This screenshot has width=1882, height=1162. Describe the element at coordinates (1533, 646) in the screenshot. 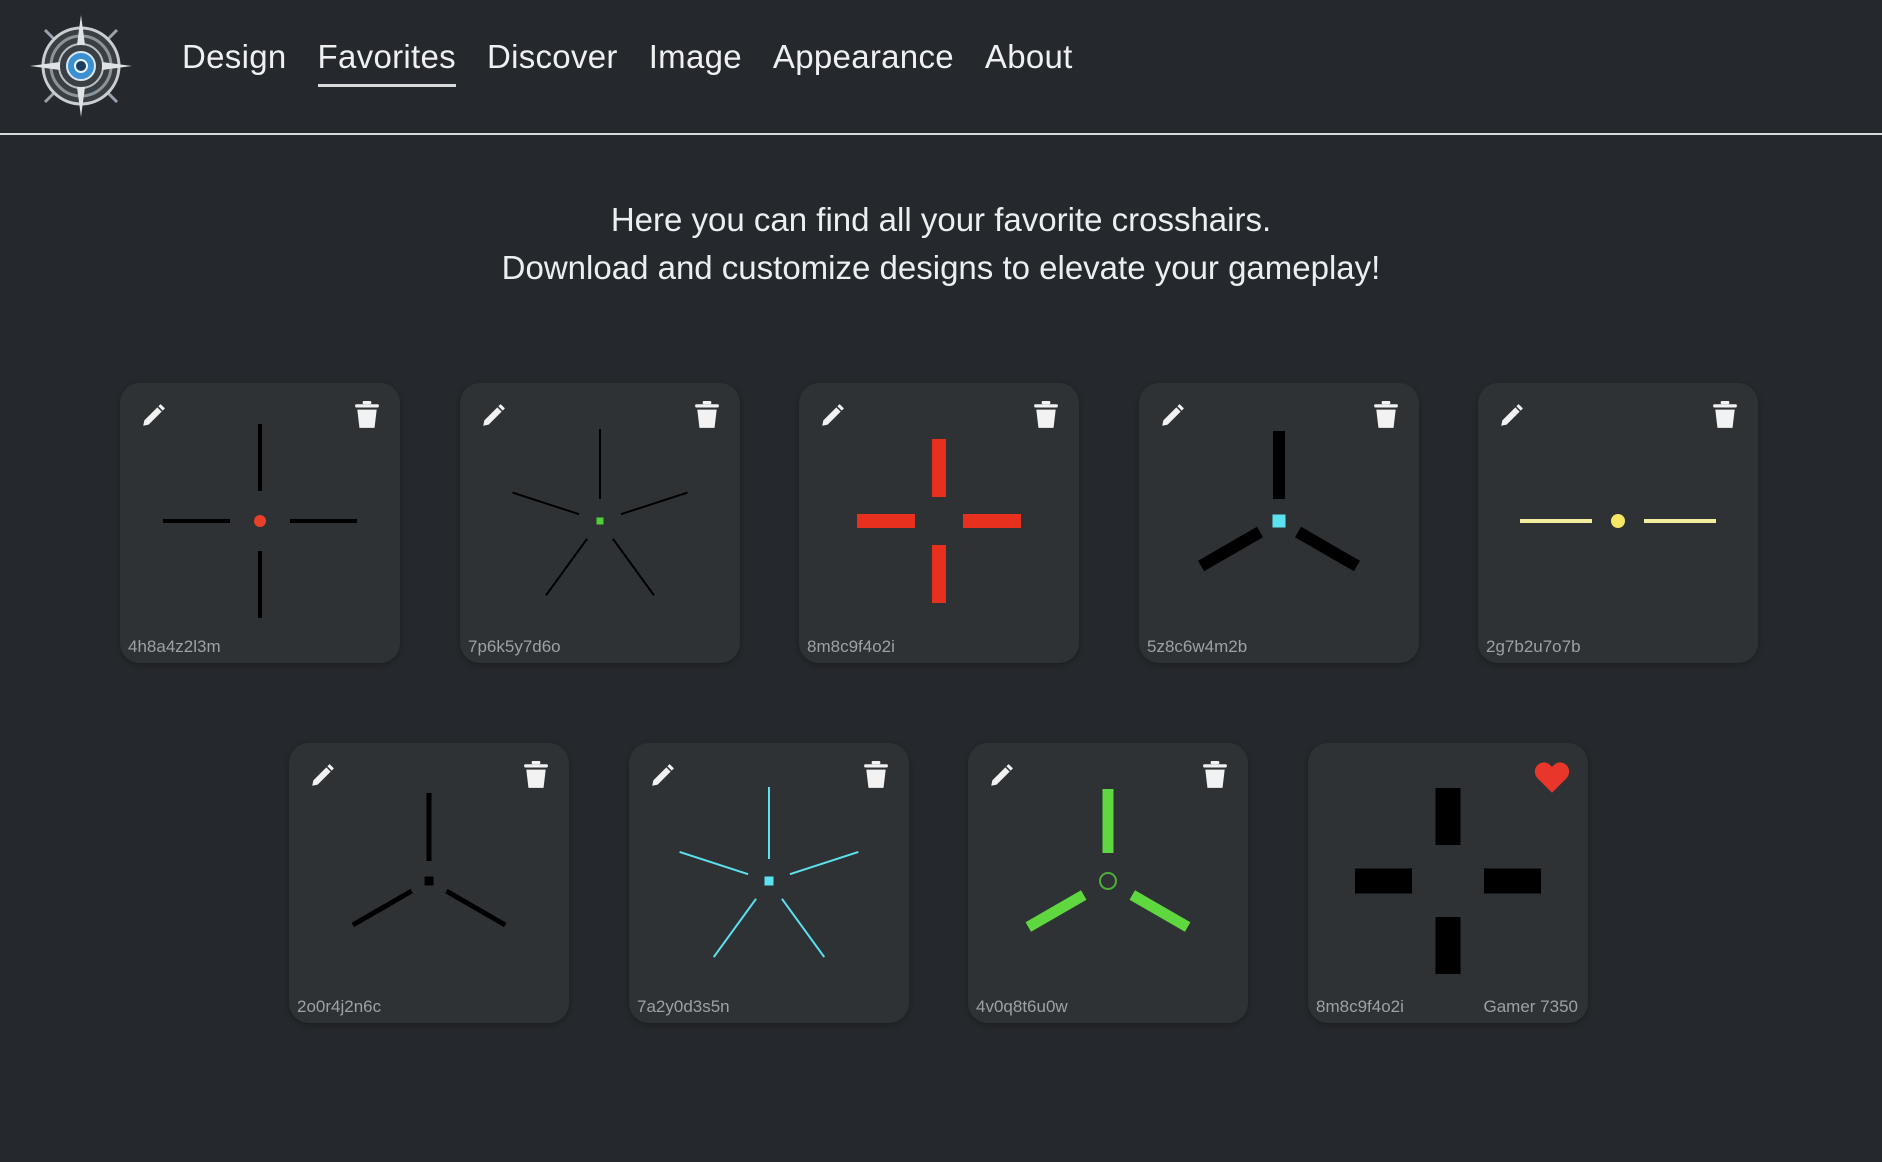

I see `crosshair-id: 2g7b2u7o7b` at that location.